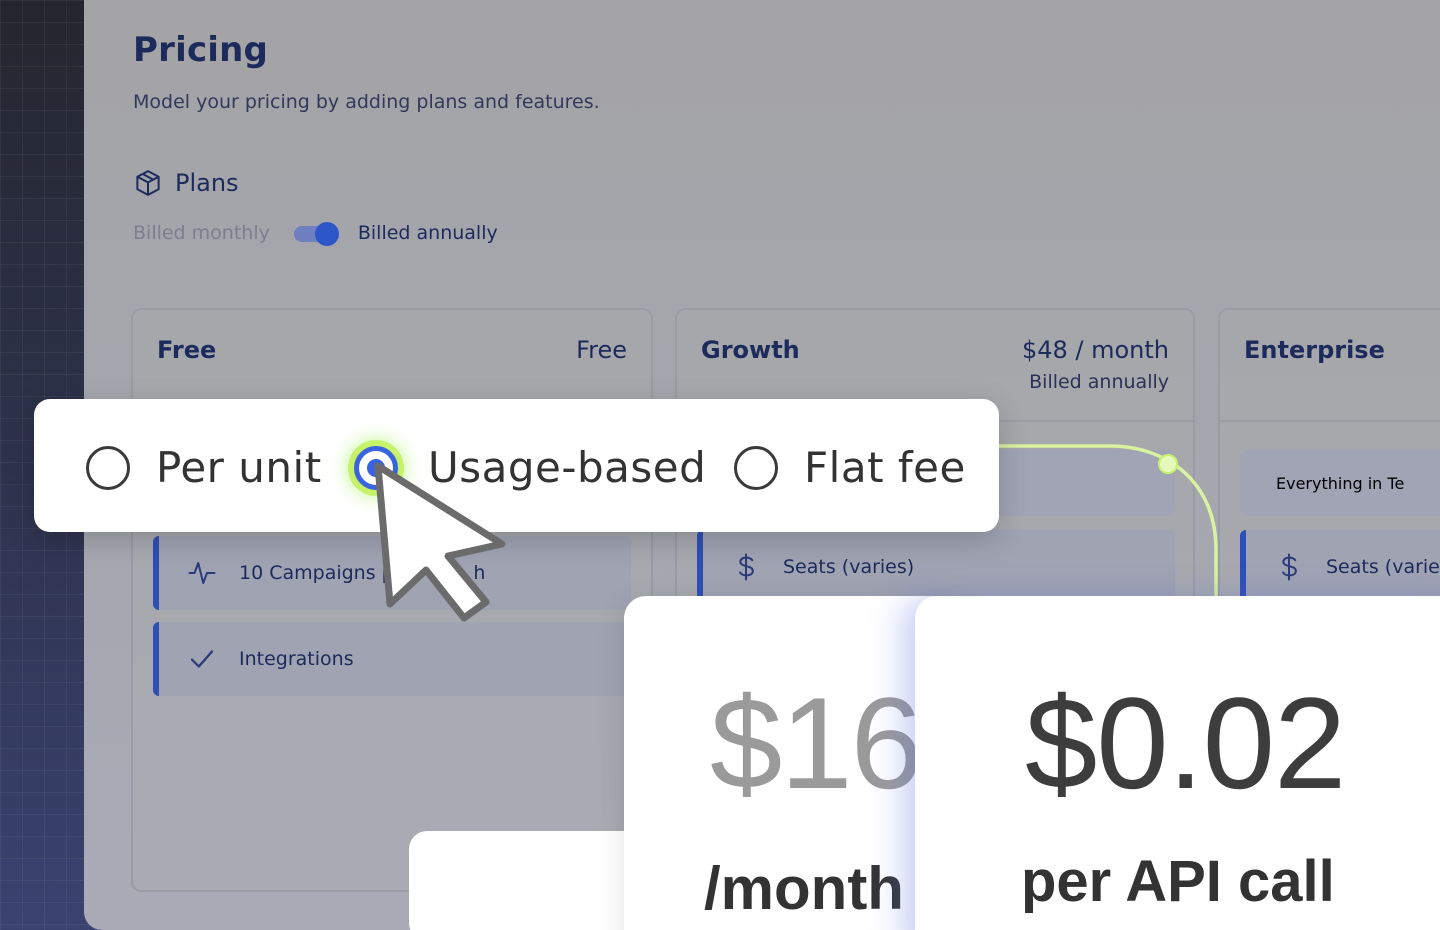 The width and height of the screenshot is (1440, 930). I want to click on feature-item: Seats (varie, so click(1340, 567).